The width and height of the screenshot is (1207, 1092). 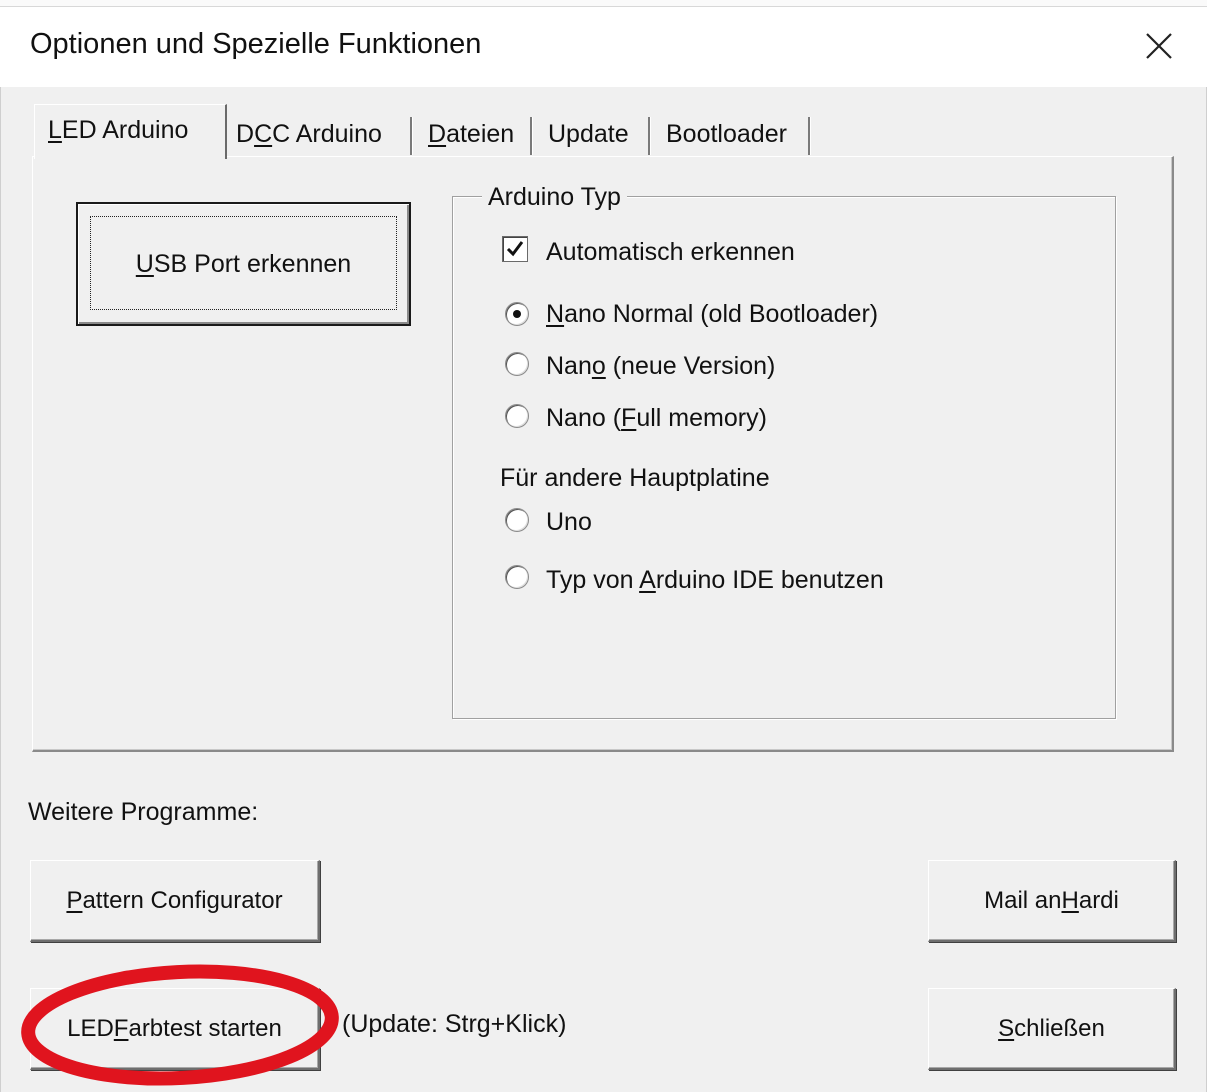 I want to click on tab-led-arduino-accel: L, so click(x=55, y=129).